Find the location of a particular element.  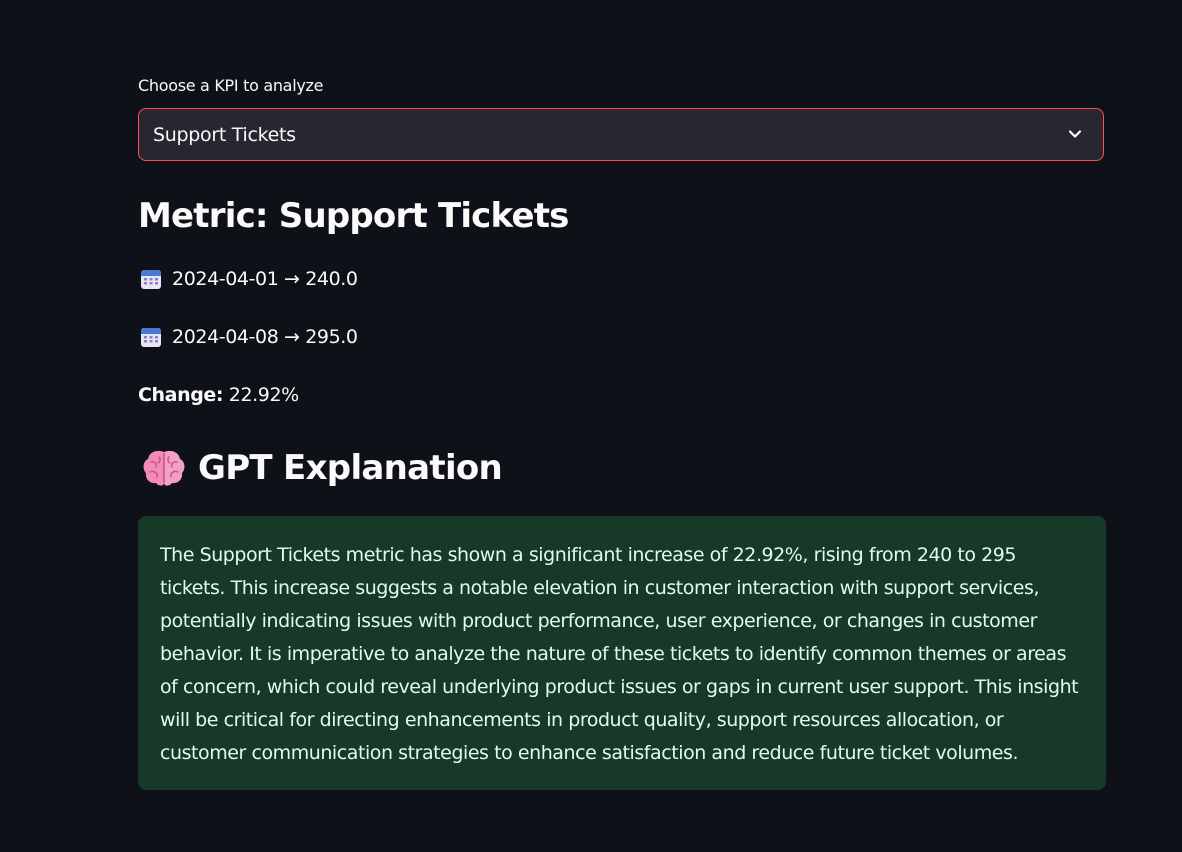

kpi-select: Support Tickets is located at coordinates (621, 134).